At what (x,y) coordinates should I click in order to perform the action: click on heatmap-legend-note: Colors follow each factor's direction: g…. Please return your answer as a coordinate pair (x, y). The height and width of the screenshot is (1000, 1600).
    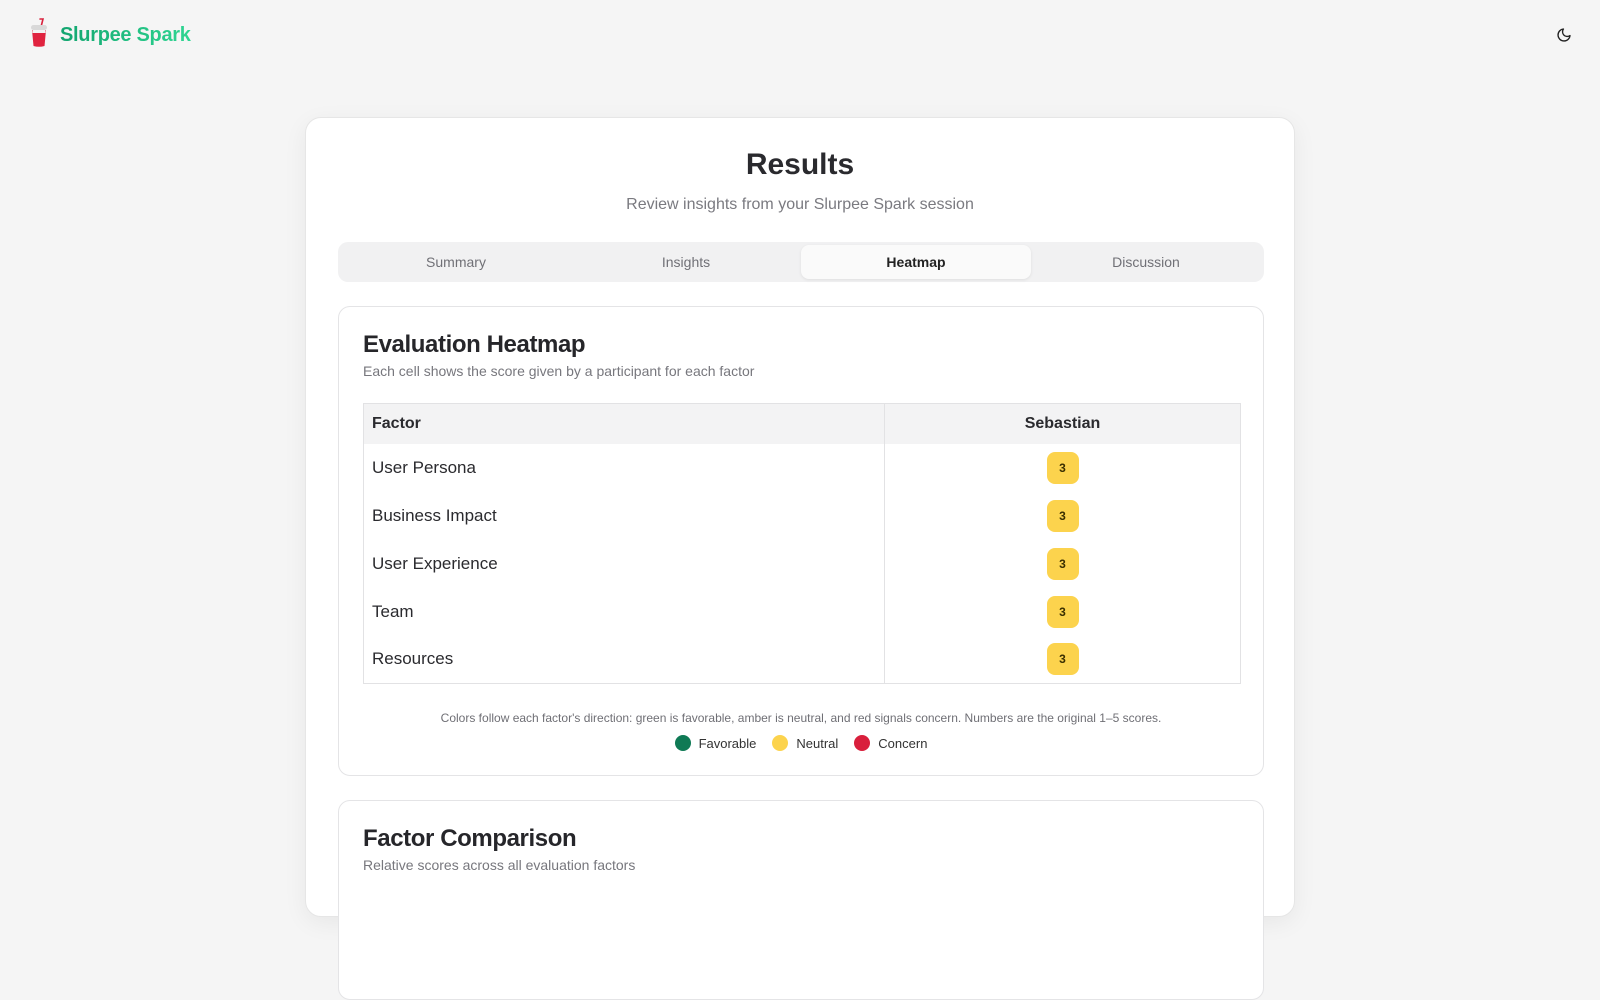
    Looking at the image, I should click on (801, 718).